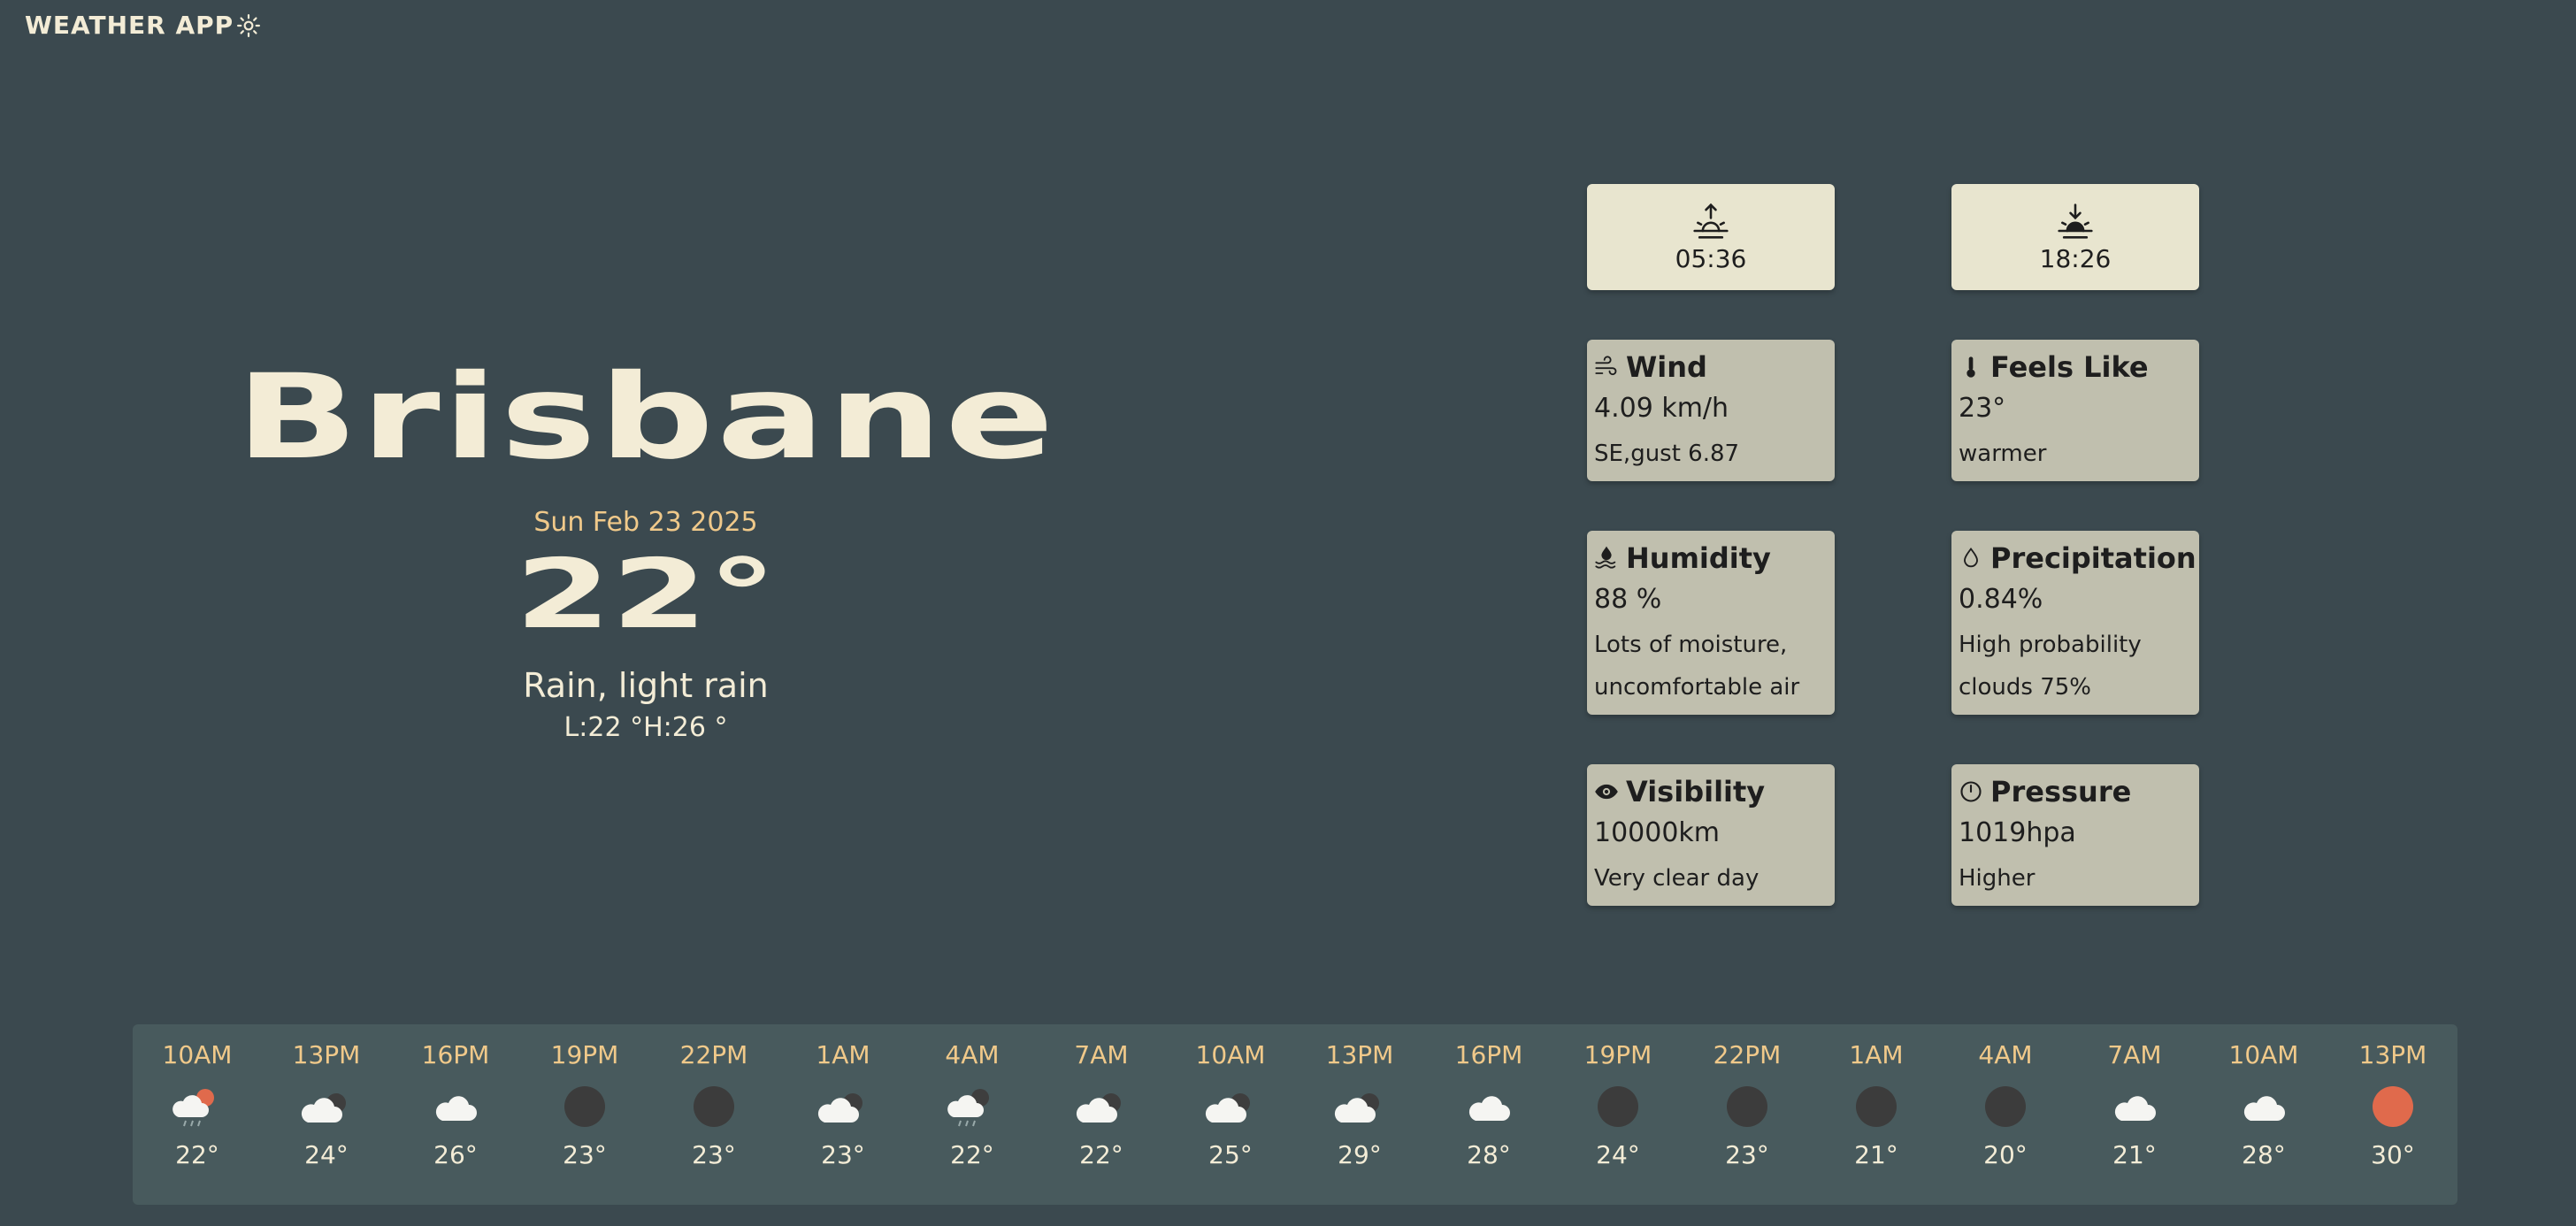 The height and width of the screenshot is (1226, 2576). I want to click on gauge-icon, so click(1971, 791).